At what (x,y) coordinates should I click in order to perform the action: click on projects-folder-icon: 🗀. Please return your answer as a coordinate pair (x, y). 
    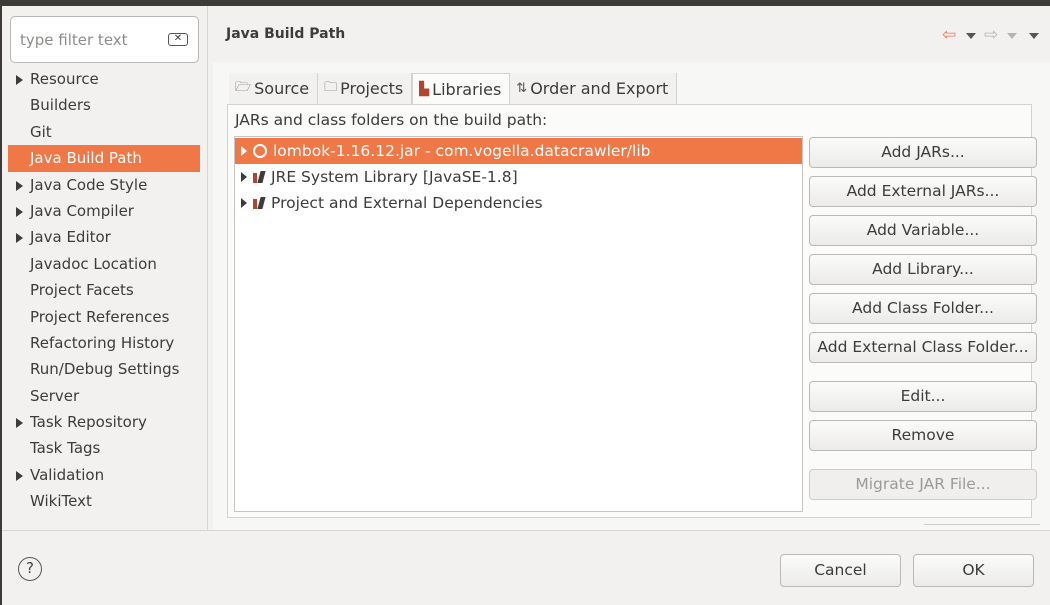
    Looking at the image, I should click on (331, 87).